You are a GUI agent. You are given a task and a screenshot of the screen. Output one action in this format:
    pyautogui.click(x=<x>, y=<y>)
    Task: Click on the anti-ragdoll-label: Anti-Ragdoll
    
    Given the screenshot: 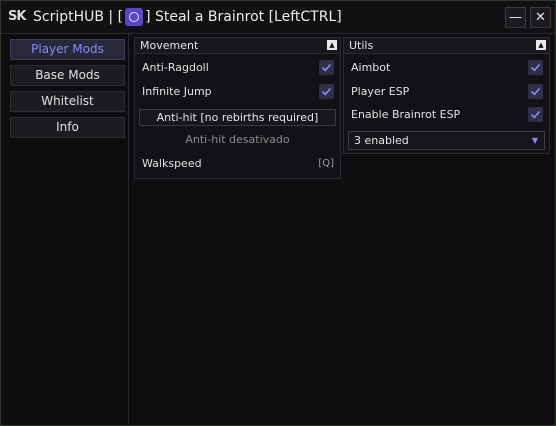 What is the action you would take?
    pyautogui.click(x=175, y=67)
    